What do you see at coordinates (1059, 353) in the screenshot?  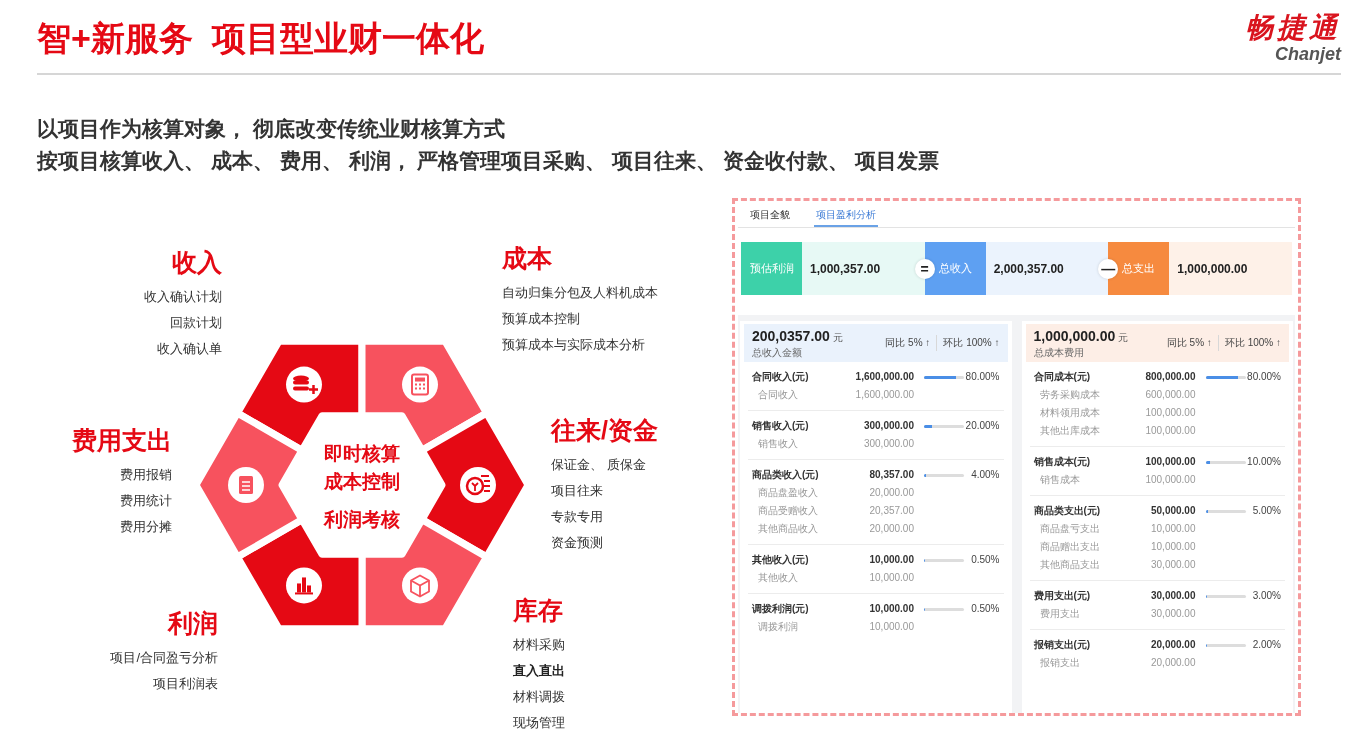 I see `amount-caption: 总成本费用` at bounding box center [1059, 353].